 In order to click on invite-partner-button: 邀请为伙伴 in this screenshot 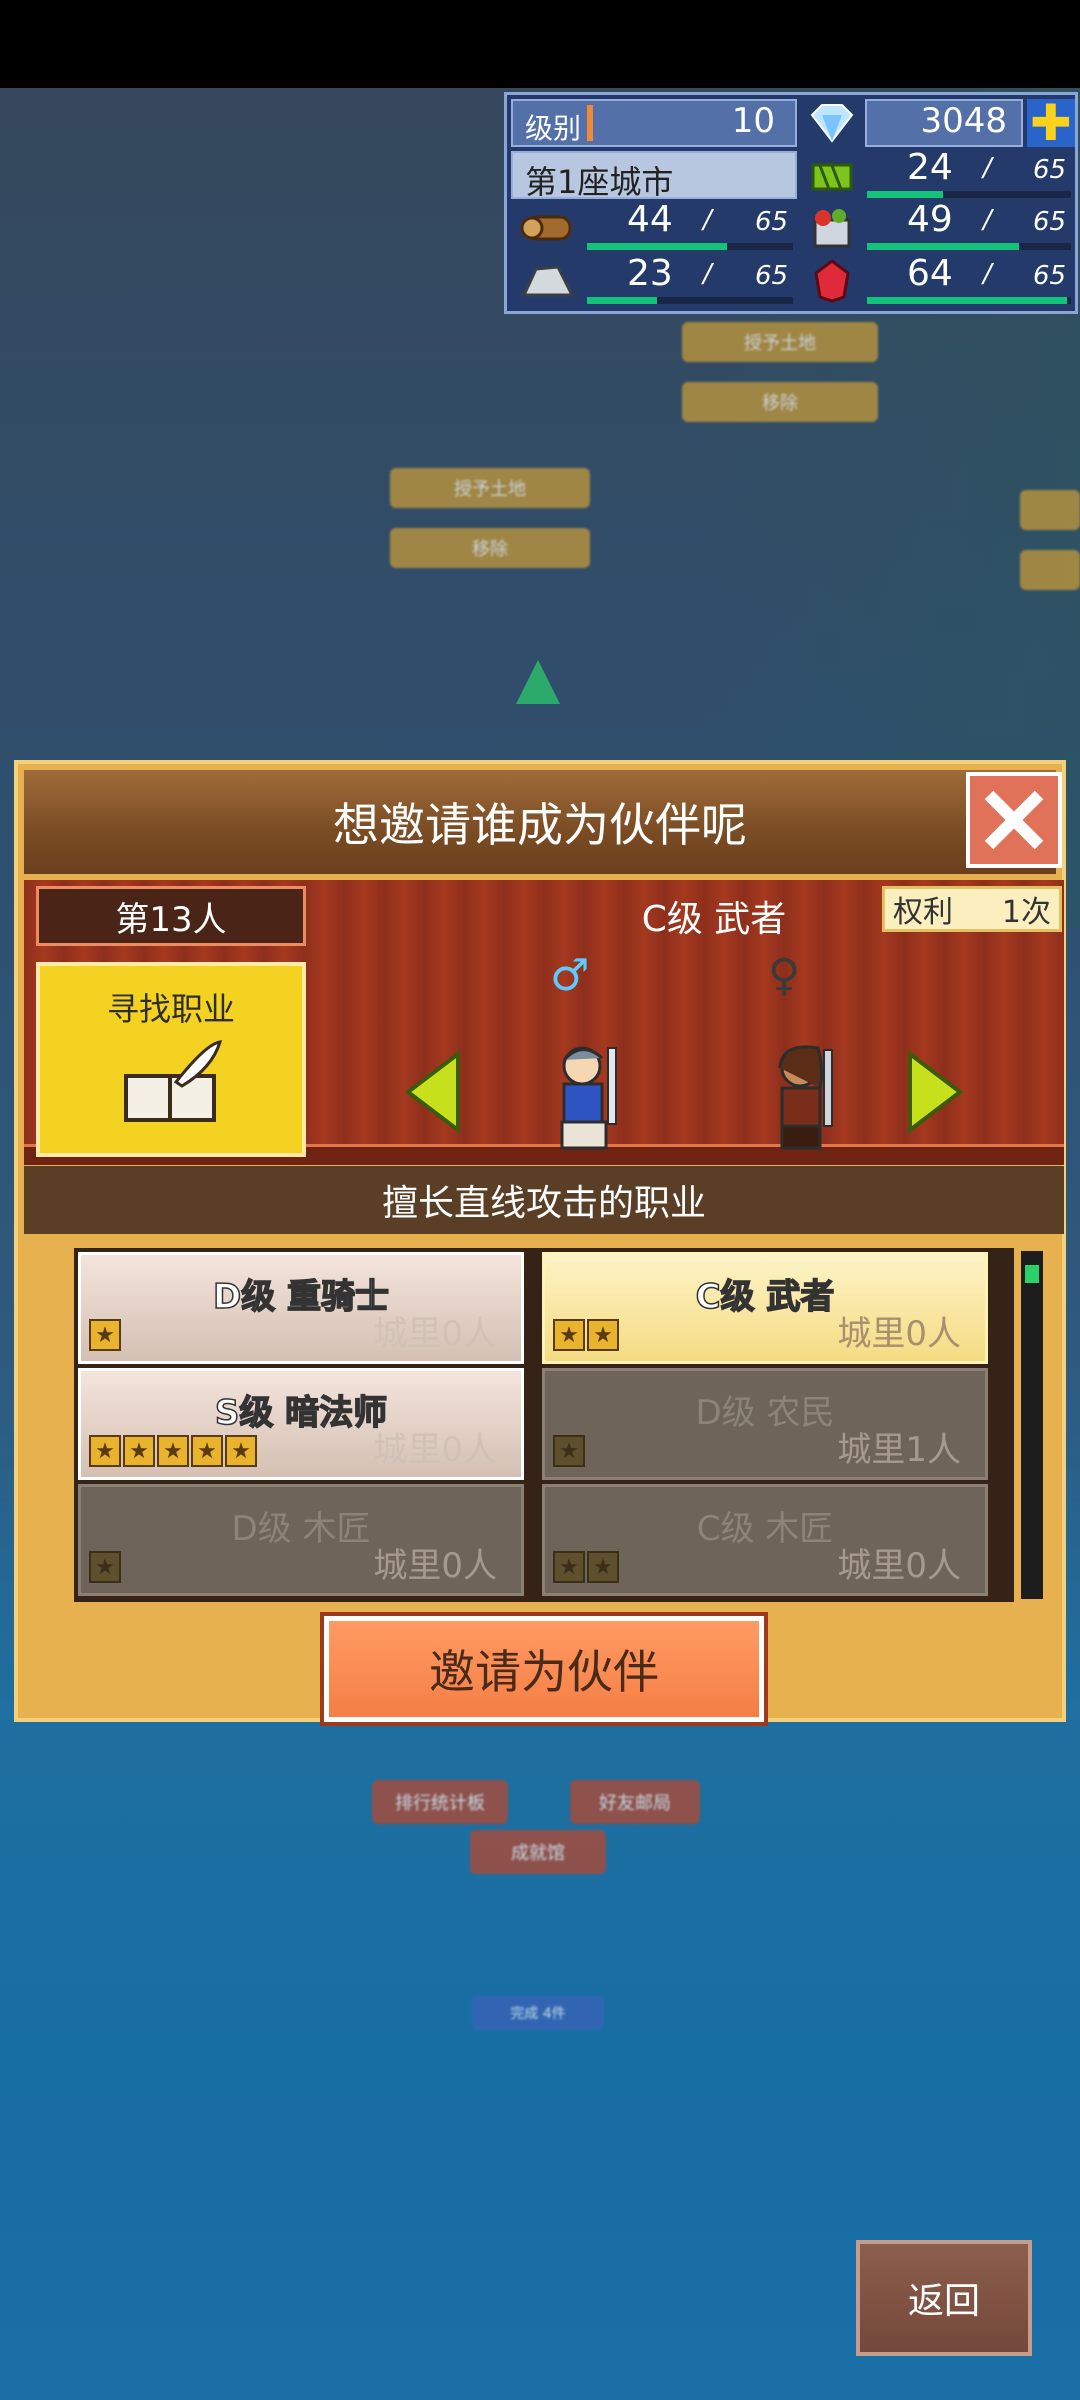, I will do `click(544, 1669)`.